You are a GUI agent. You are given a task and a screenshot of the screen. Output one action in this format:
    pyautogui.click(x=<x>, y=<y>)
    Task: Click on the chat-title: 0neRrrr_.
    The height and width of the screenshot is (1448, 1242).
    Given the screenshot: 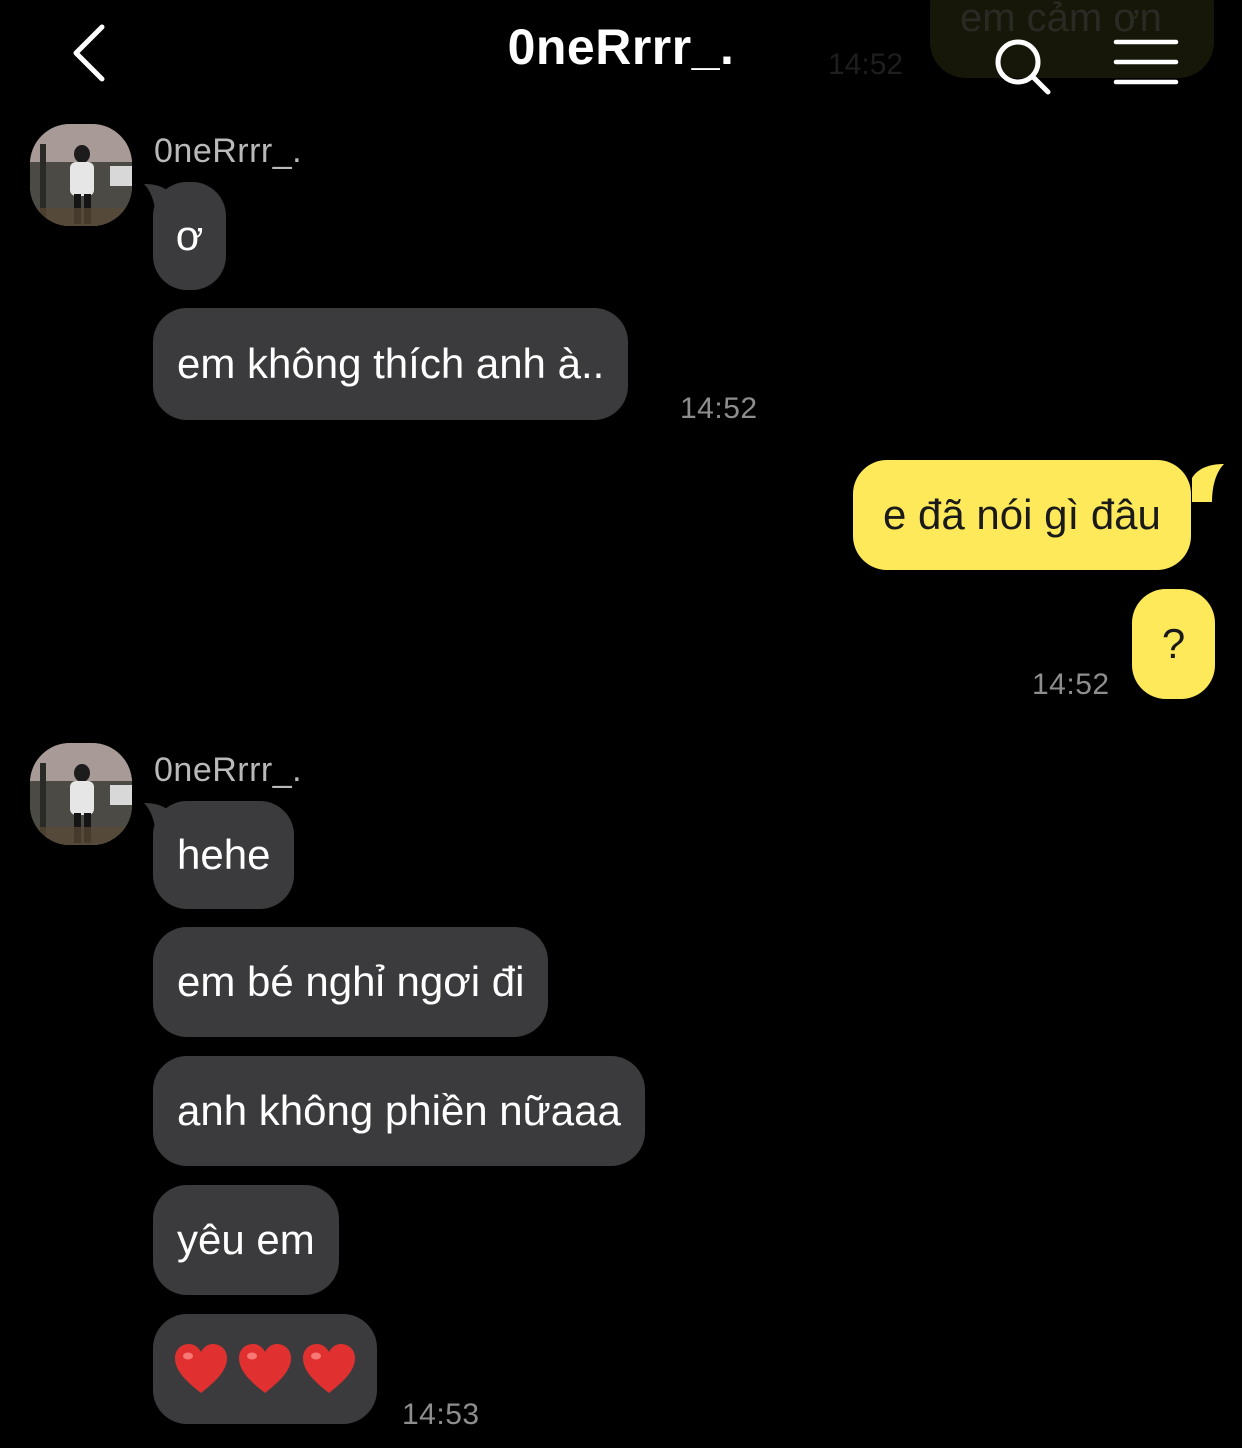 What is the action you would take?
    pyautogui.click(x=621, y=47)
    